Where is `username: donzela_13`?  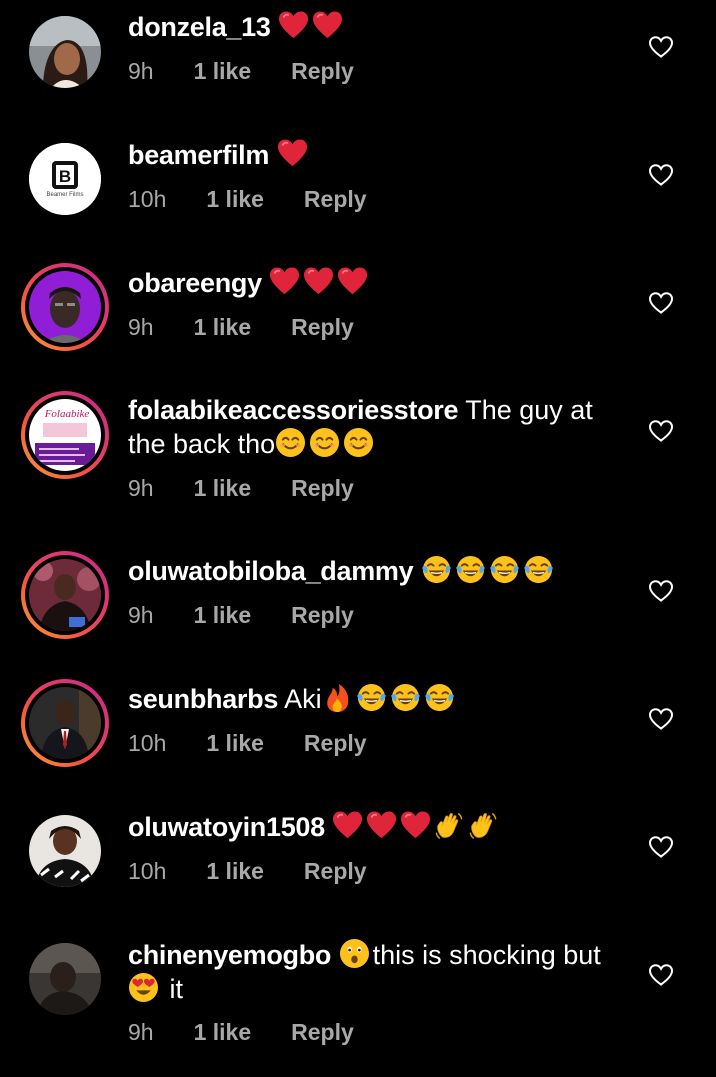
username: donzela_13 is located at coordinates (199, 27).